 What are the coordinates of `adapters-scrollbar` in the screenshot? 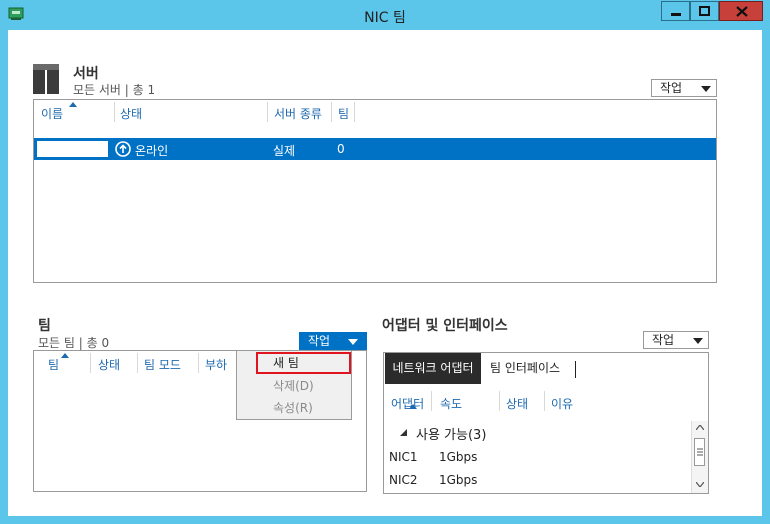 It's located at (699, 457).